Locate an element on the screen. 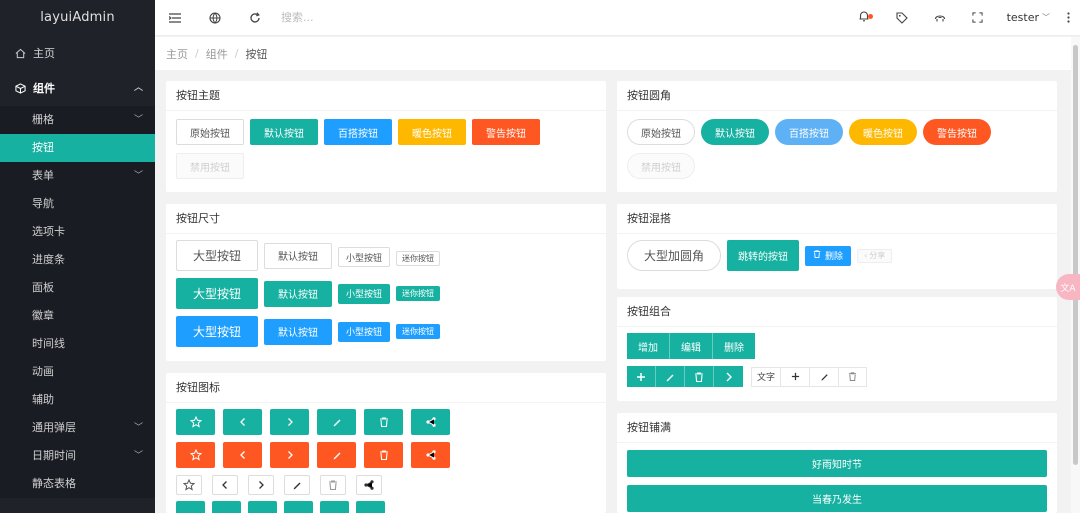 Image resolution: width=1080 pixels, height=513 pixels. danger-button: 警告按钮 is located at coordinates (506, 132).